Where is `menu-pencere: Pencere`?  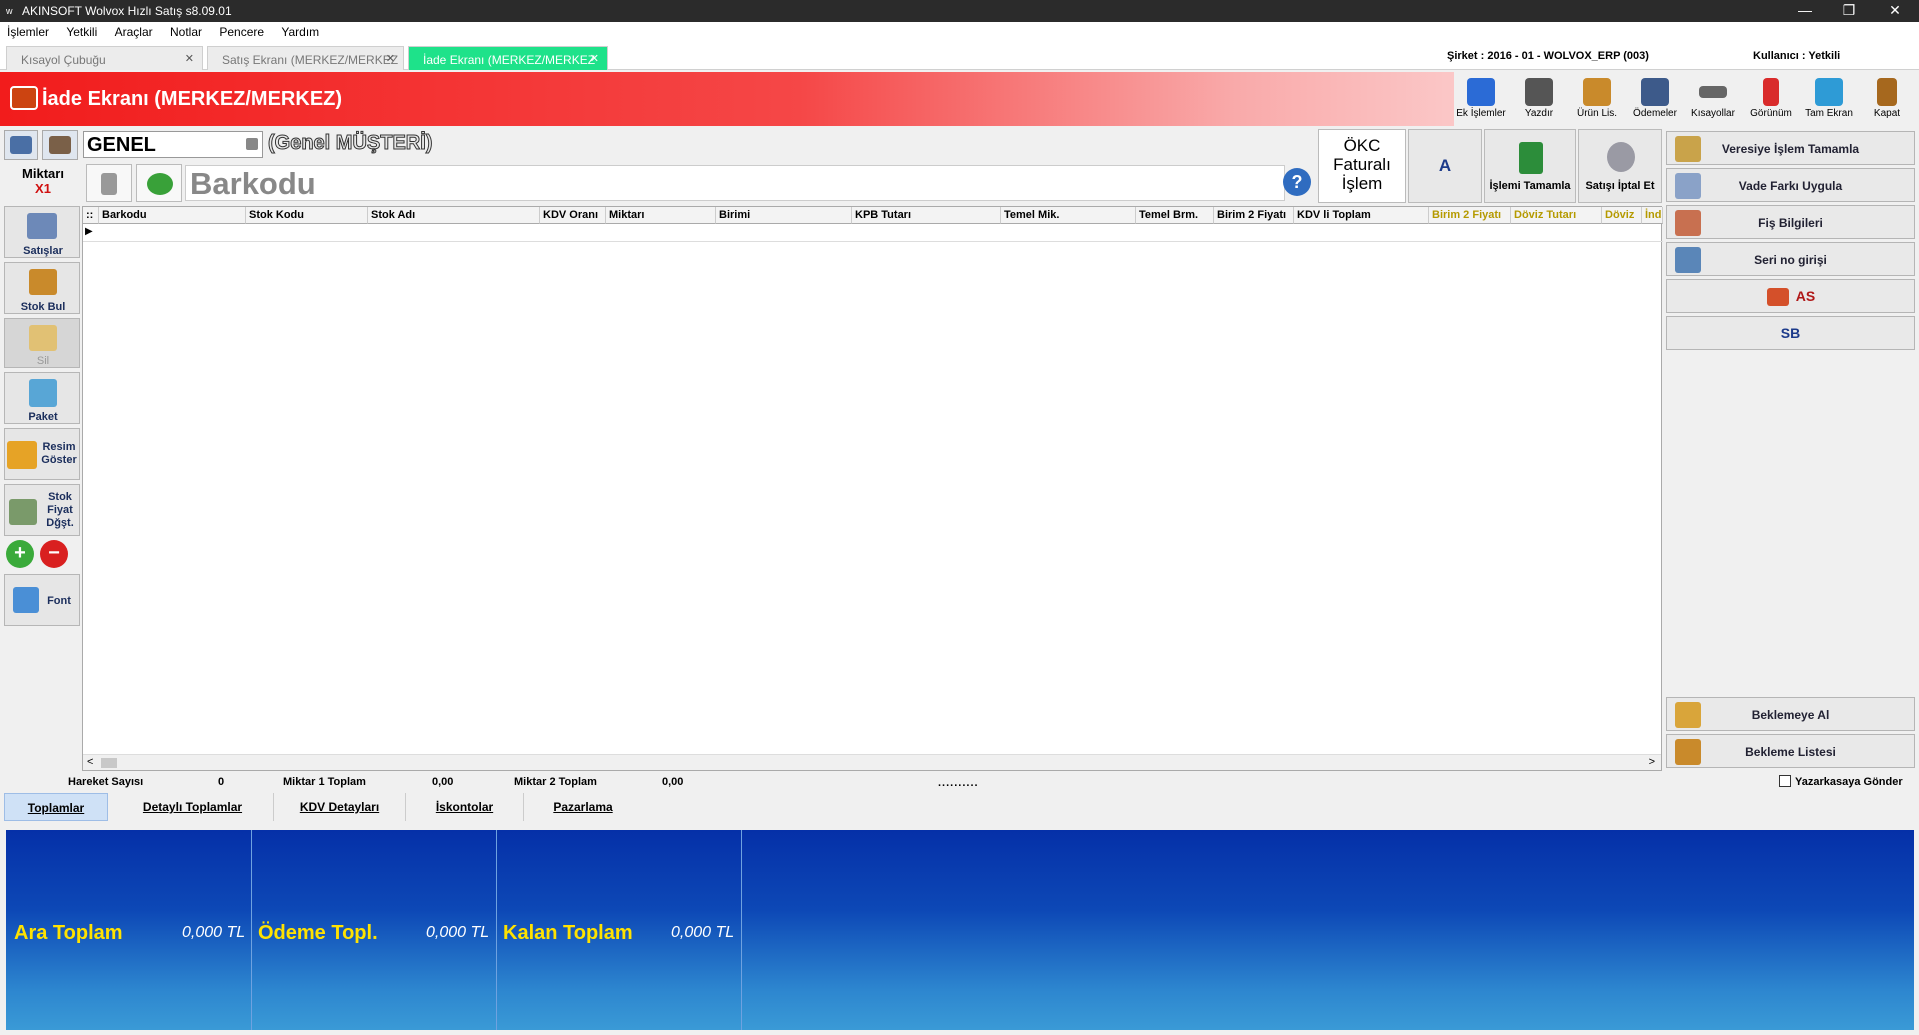 menu-pencere: Pencere is located at coordinates (241, 30).